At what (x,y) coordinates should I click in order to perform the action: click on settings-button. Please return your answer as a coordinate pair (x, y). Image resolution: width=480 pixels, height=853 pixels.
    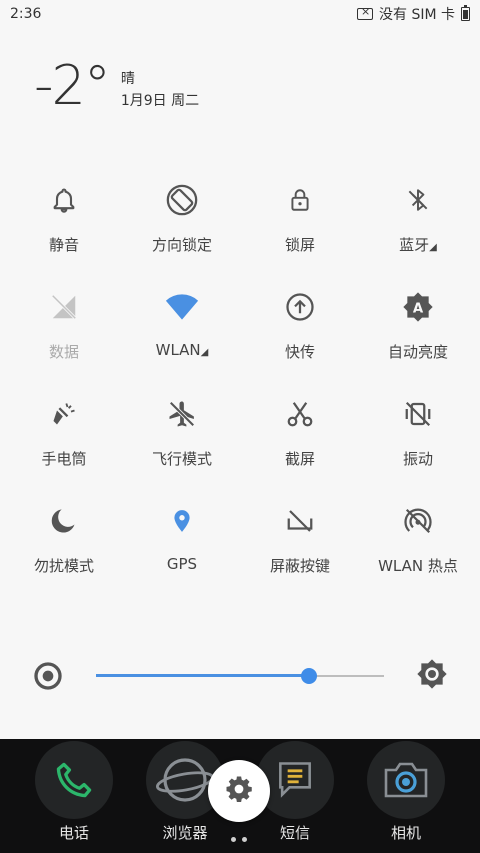
    Looking at the image, I should click on (239, 791).